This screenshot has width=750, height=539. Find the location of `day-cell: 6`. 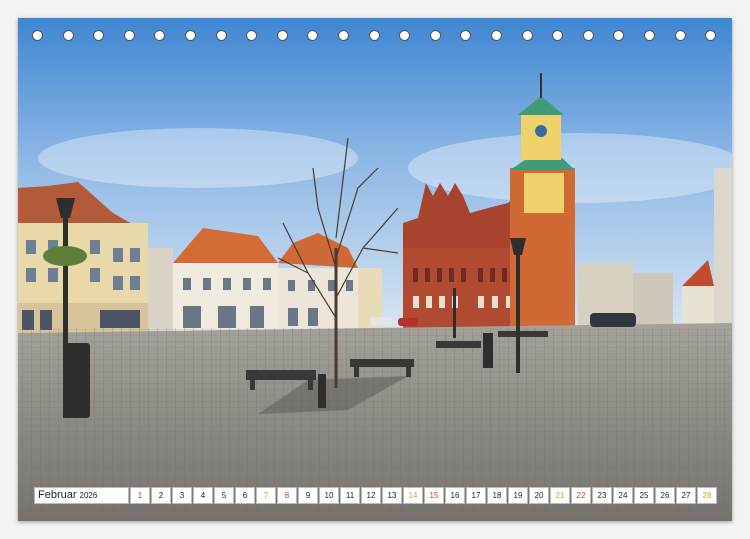

day-cell: 6 is located at coordinates (245, 495).